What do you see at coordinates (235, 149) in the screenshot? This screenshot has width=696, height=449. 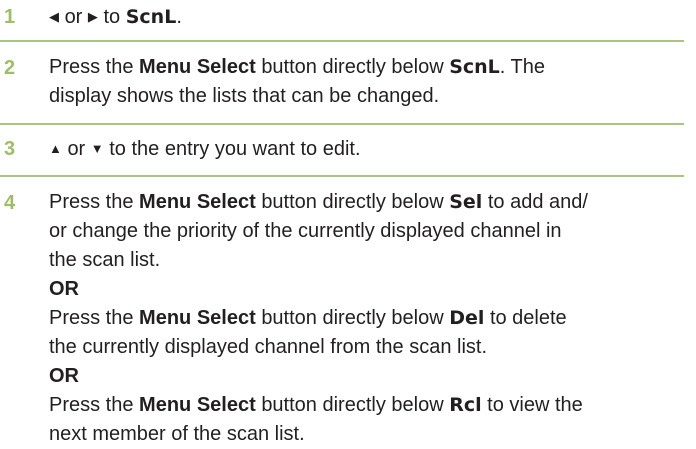 I see `text: to the entry you want to edit.` at bounding box center [235, 149].